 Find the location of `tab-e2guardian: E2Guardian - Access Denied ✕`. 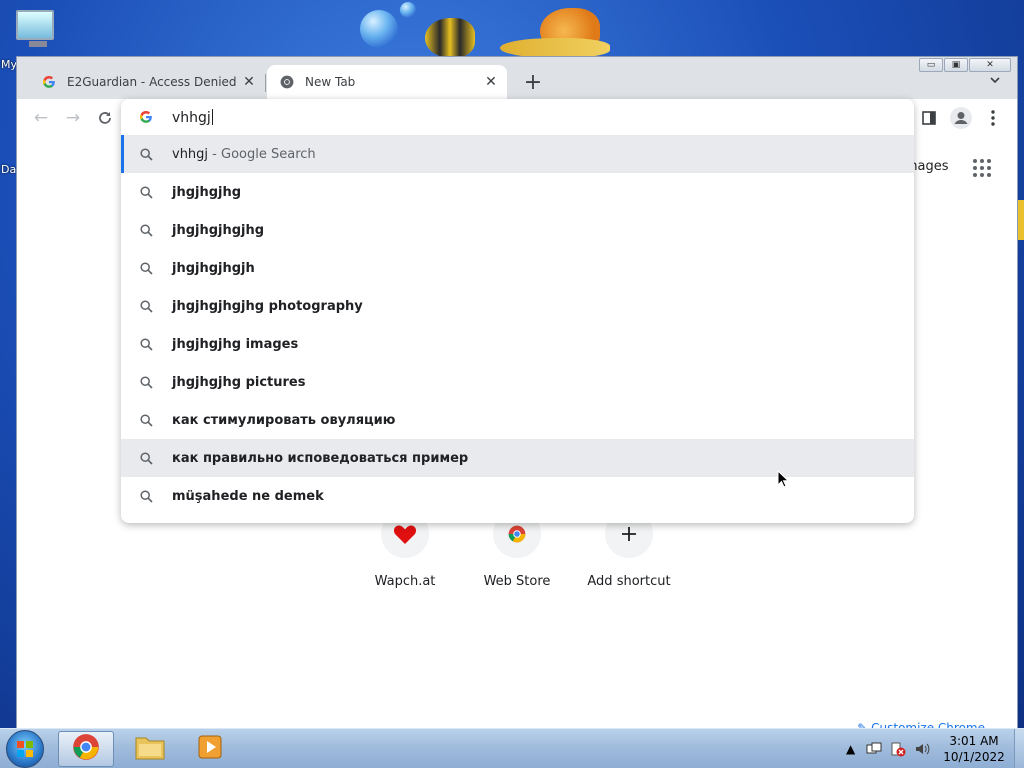

tab-e2guardian: E2Guardian - Access Denied ✕ is located at coordinates (147, 82).